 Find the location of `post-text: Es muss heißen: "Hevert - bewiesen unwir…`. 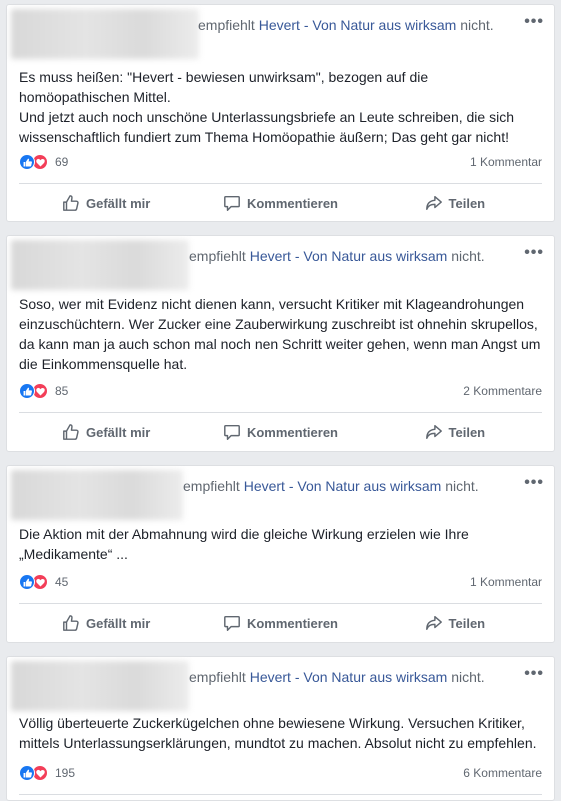

post-text: Es muss heißen: "Hevert - bewiesen unwir… is located at coordinates (280, 107).